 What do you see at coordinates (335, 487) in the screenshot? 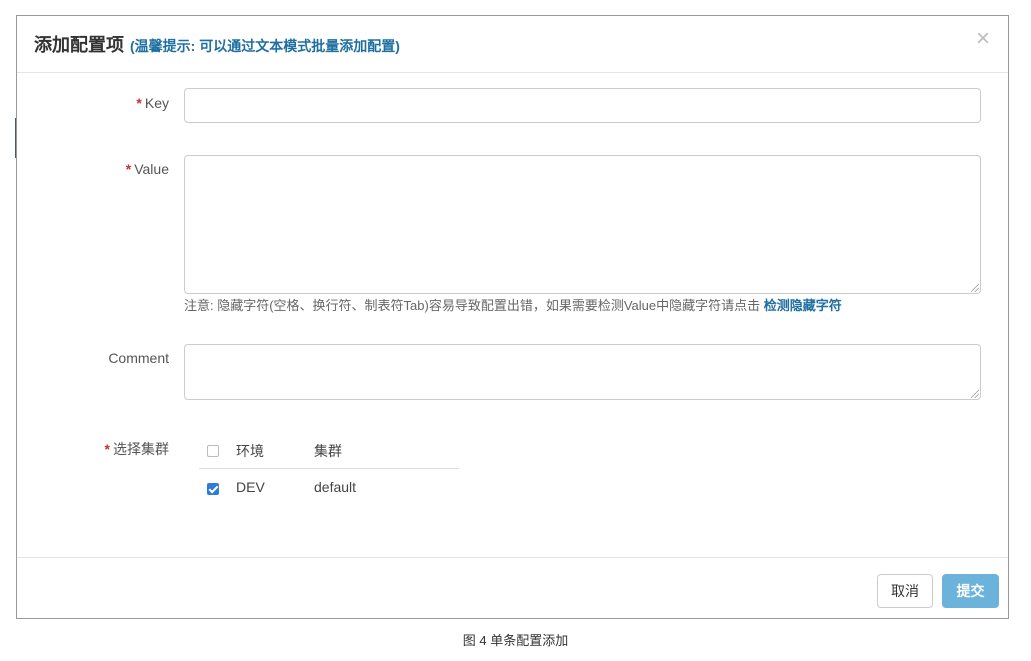
I see `row-cluster: default` at bounding box center [335, 487].